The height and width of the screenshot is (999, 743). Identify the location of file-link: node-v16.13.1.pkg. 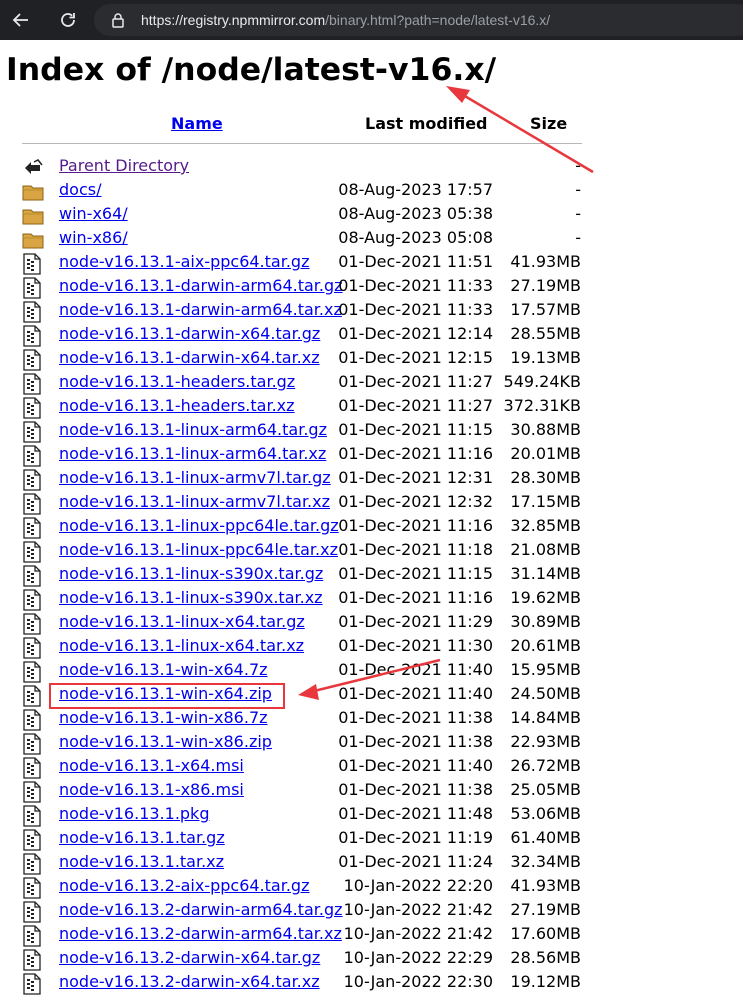
(134, 813).